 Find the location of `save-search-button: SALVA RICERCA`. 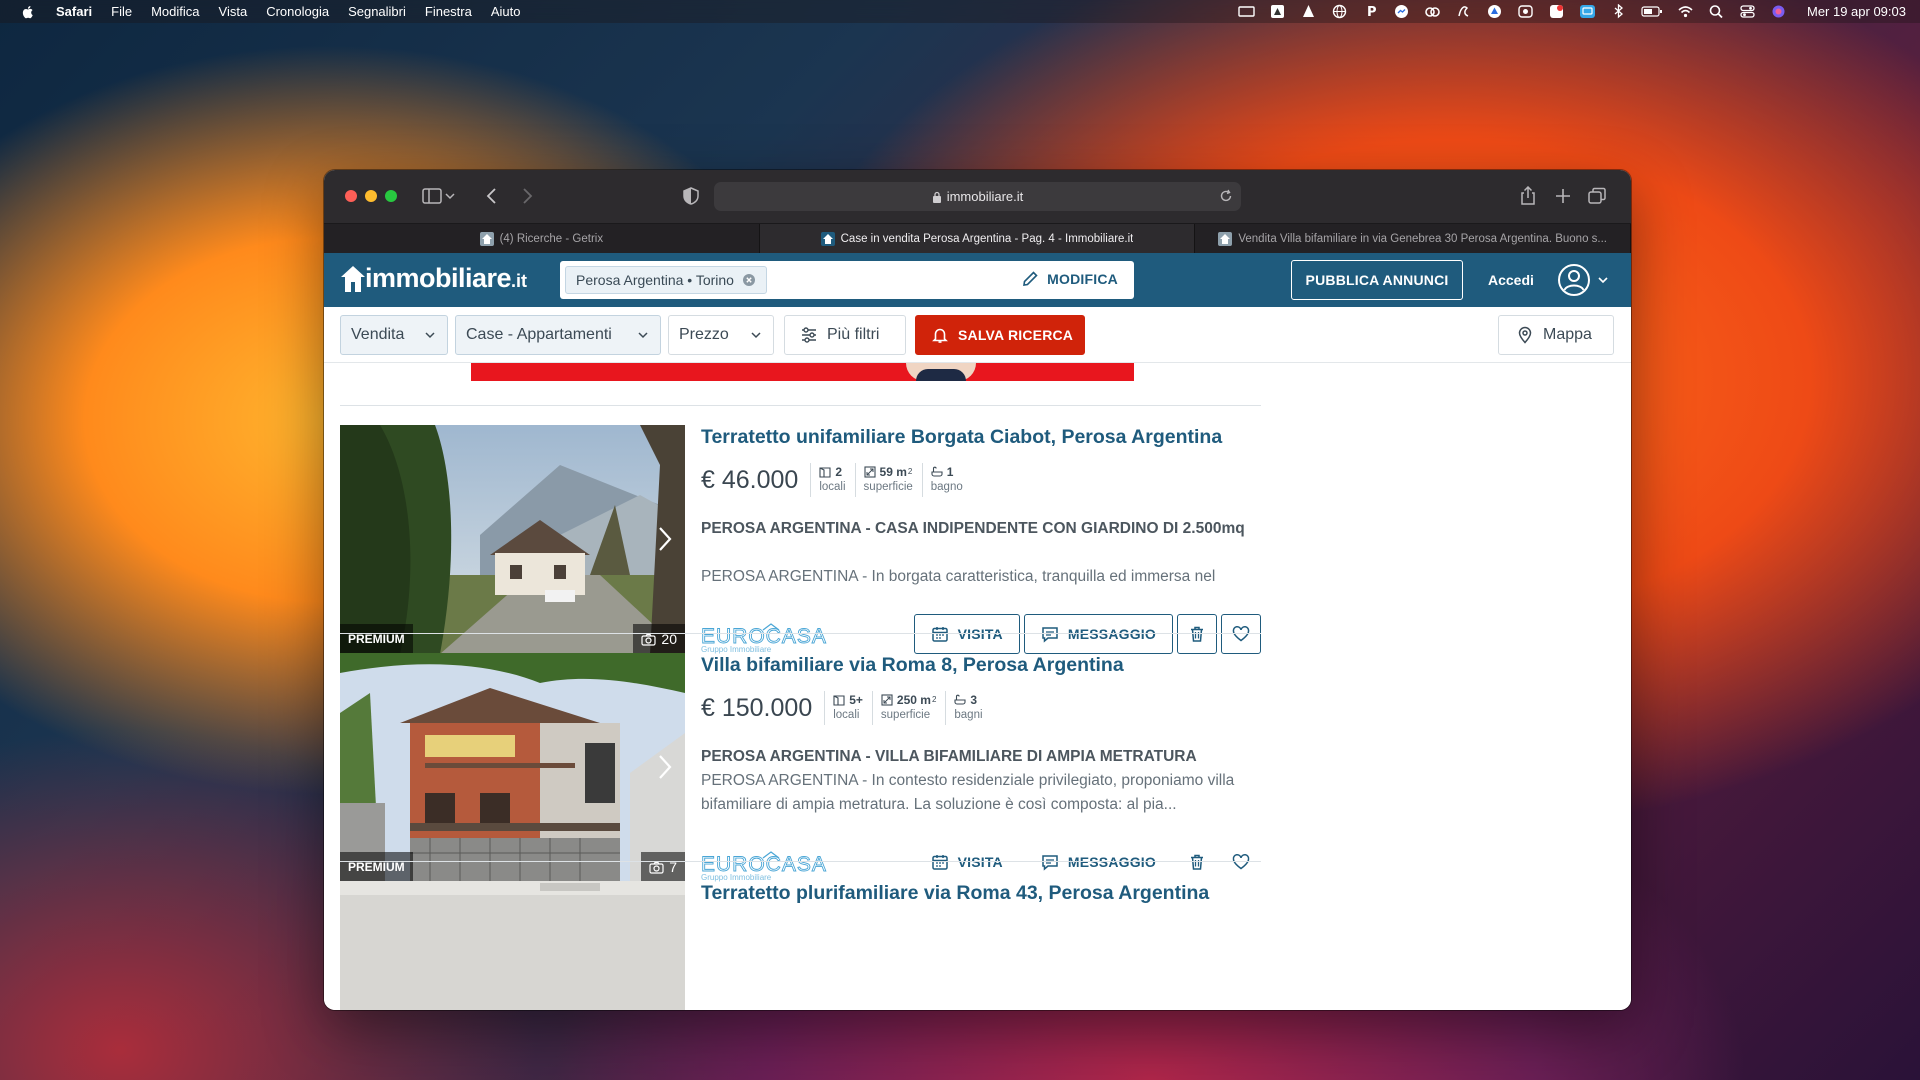

save-search-button: SALVA RICERCA is located at coordinates (1000, 335).